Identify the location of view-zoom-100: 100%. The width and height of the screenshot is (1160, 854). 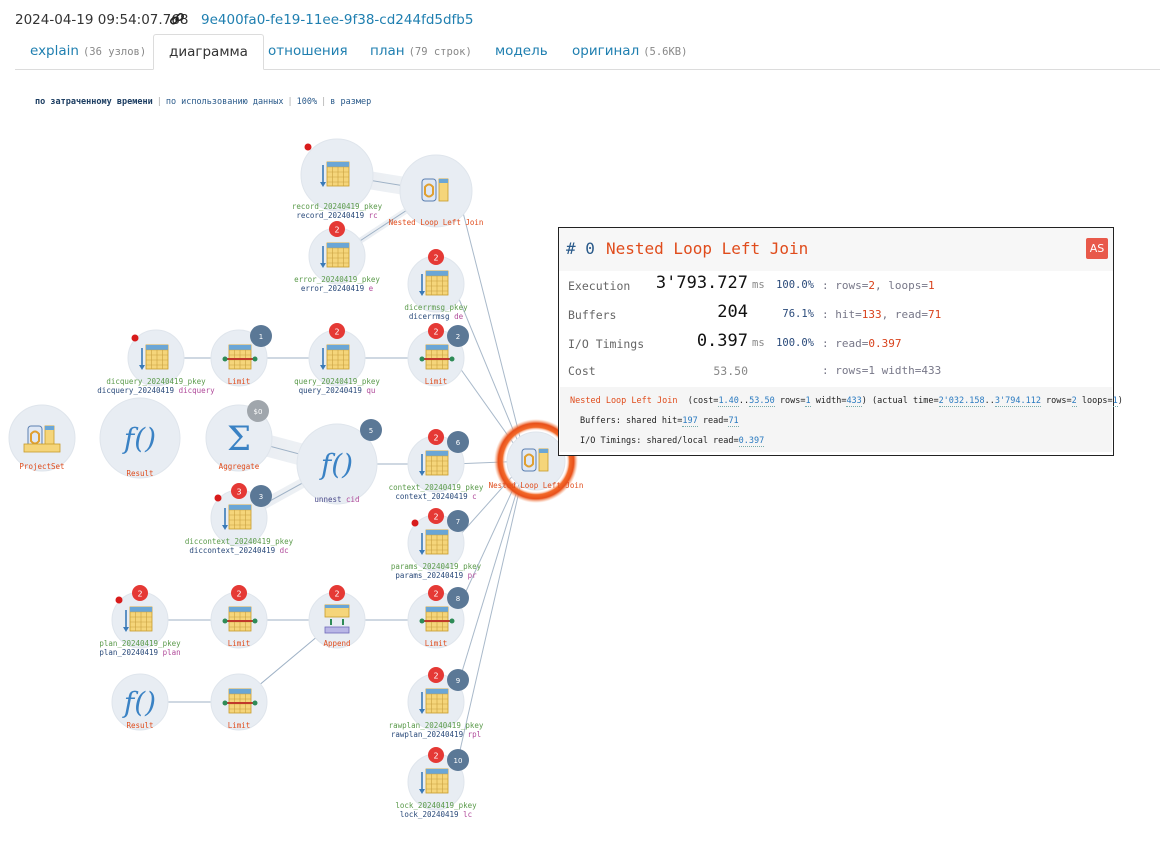
(307, 102).